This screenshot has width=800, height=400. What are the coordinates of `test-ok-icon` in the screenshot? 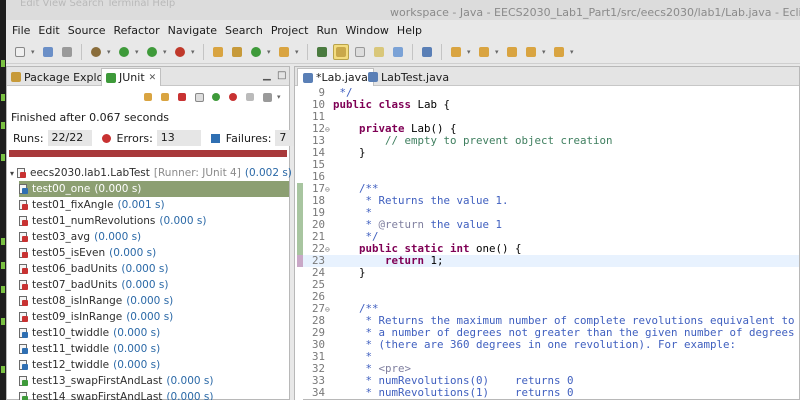 It's located at (24, 396).